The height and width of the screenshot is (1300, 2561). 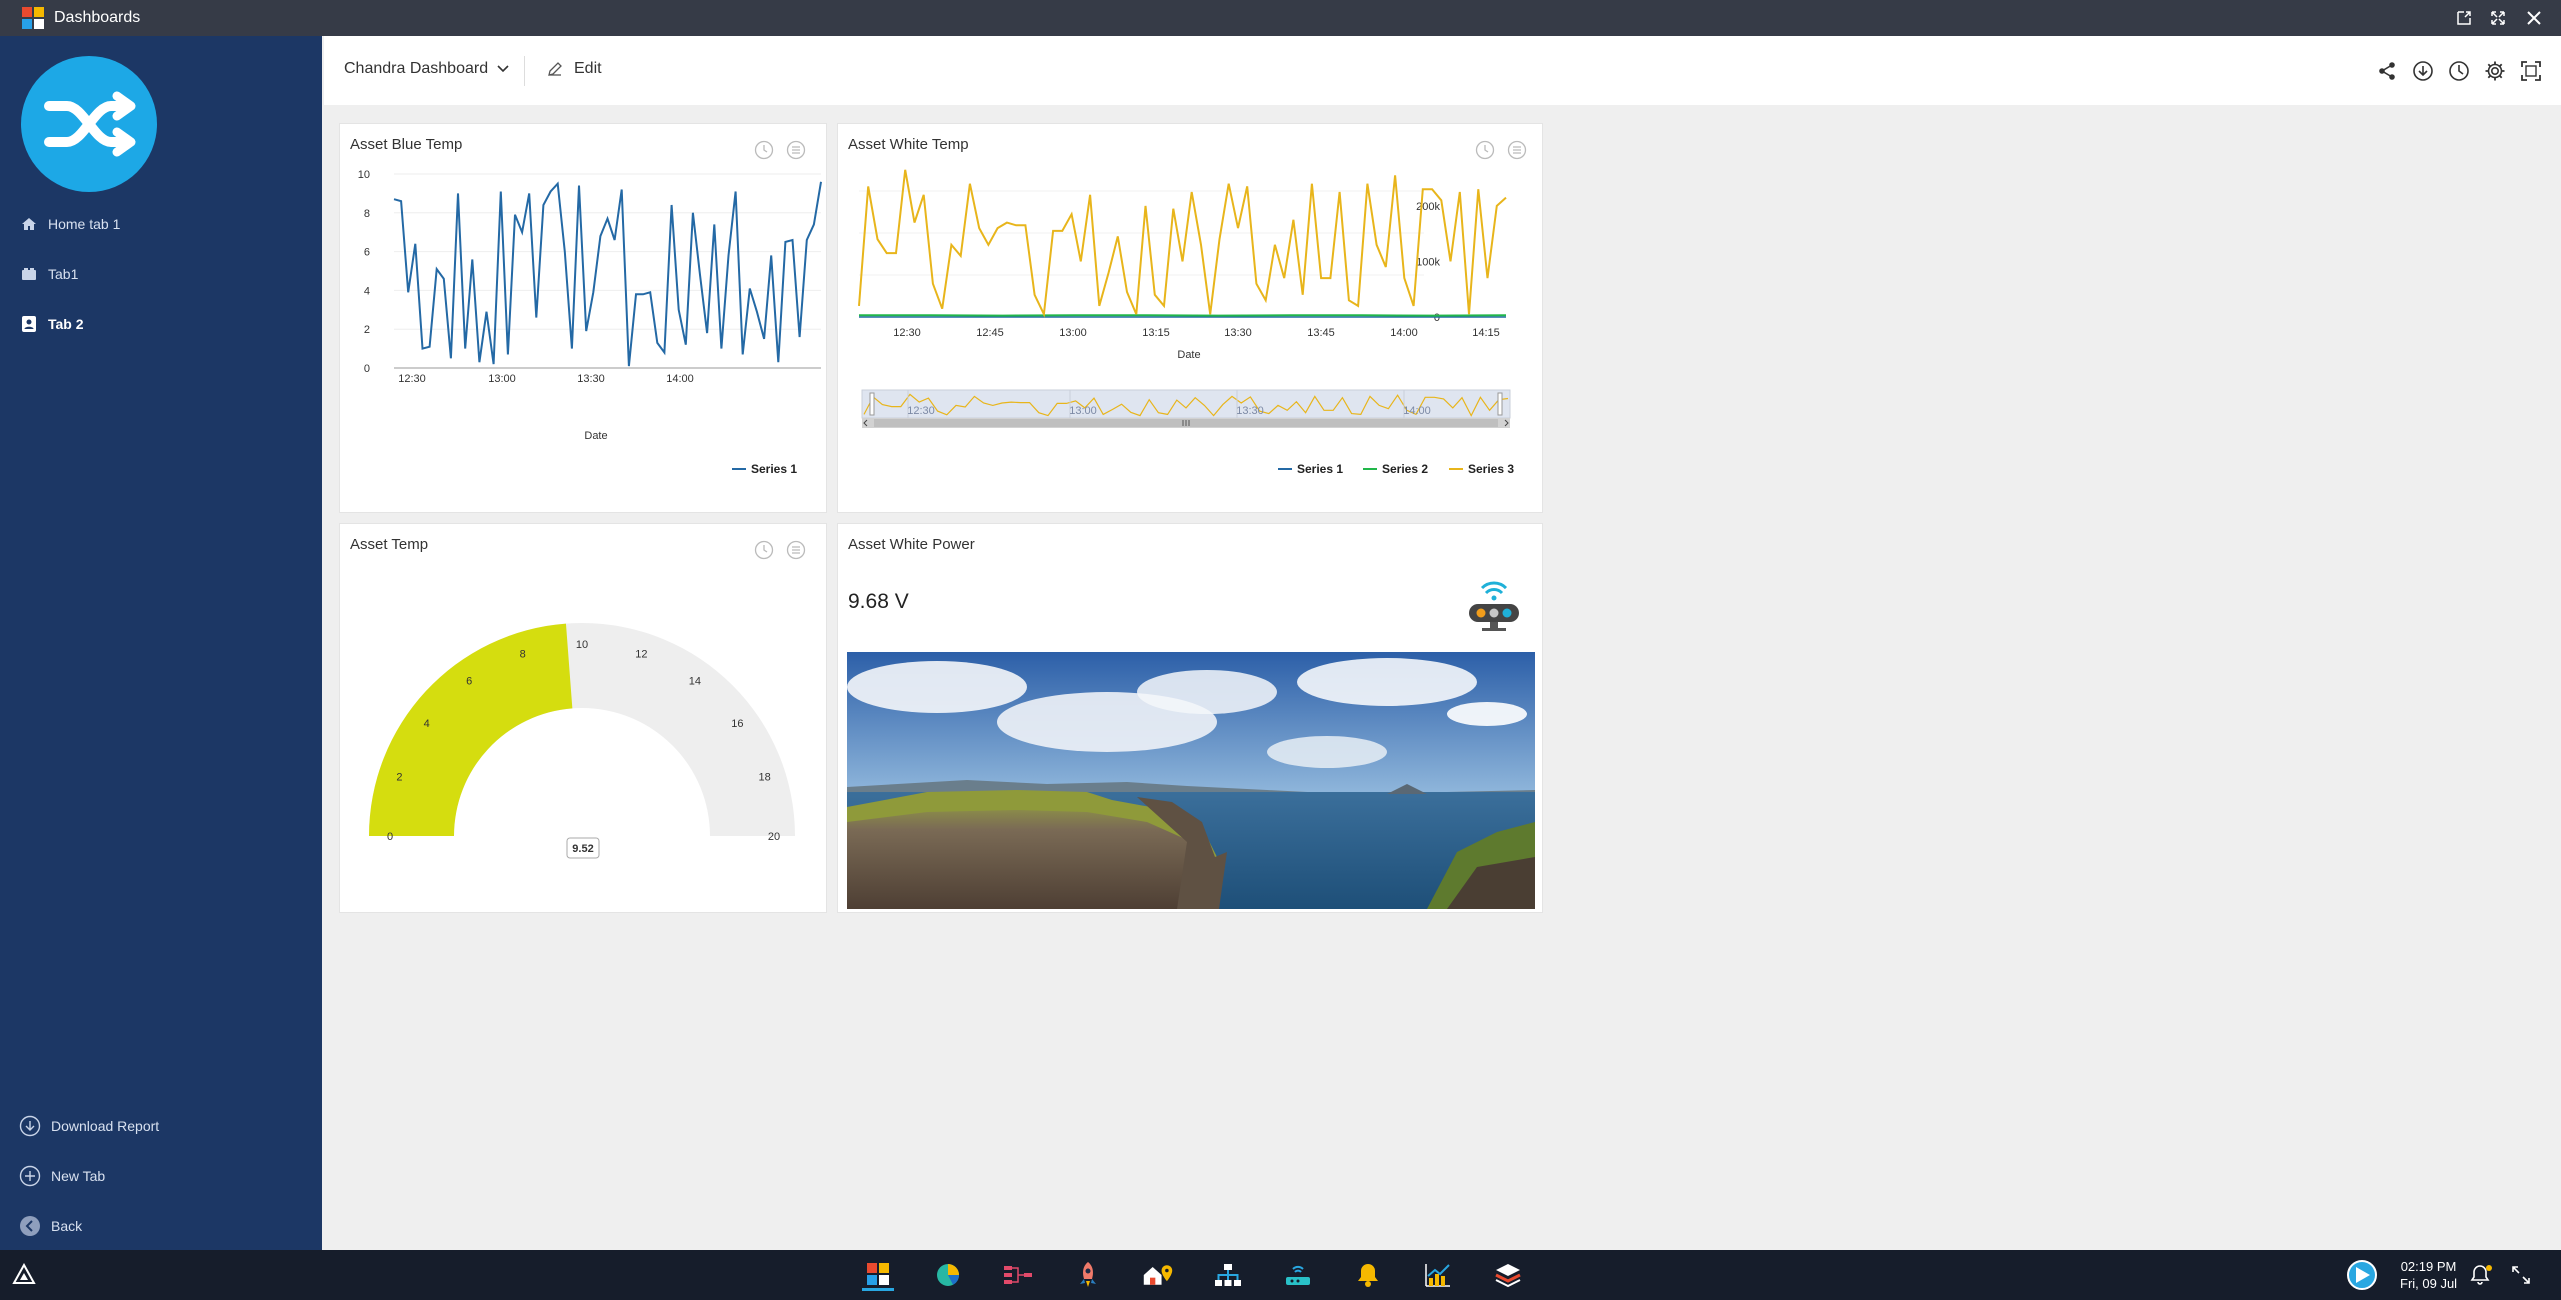 I want to click on hierarchy-icon, so click(x=1228, y=1275).